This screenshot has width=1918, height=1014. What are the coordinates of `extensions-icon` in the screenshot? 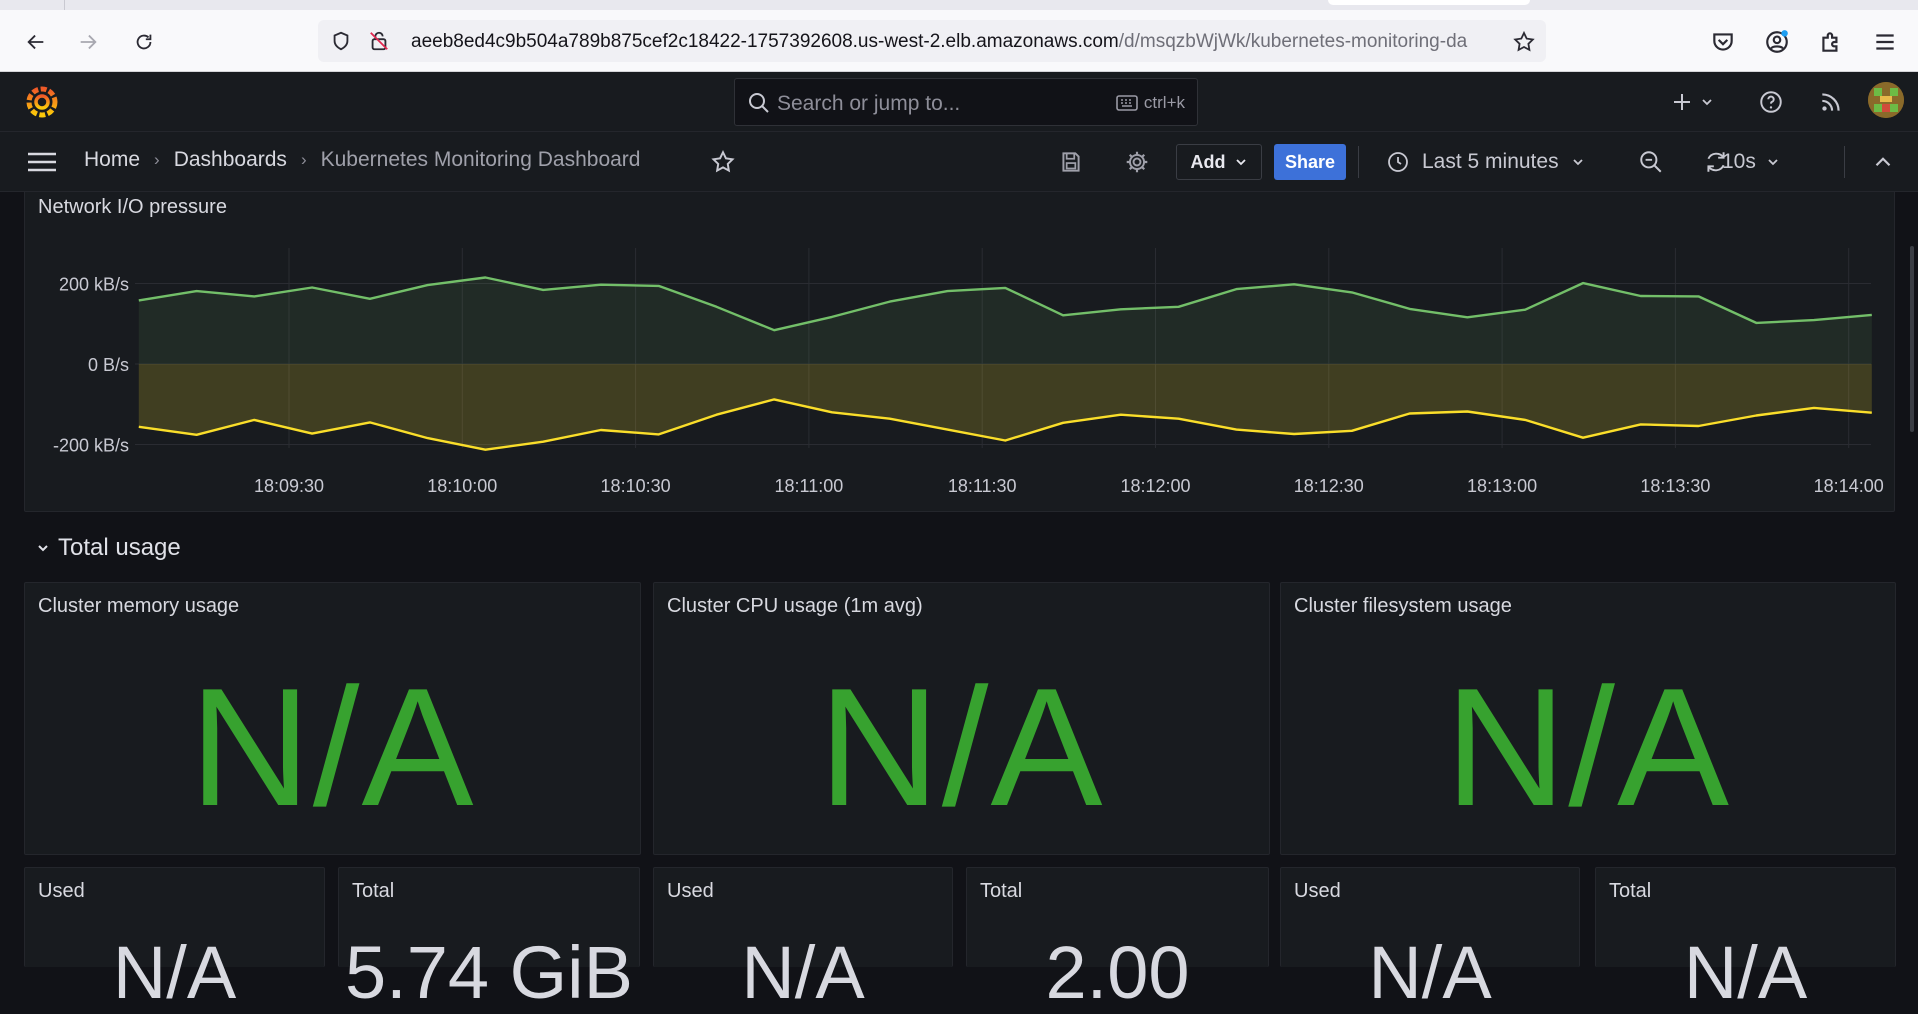 It's located at (1831, 42).